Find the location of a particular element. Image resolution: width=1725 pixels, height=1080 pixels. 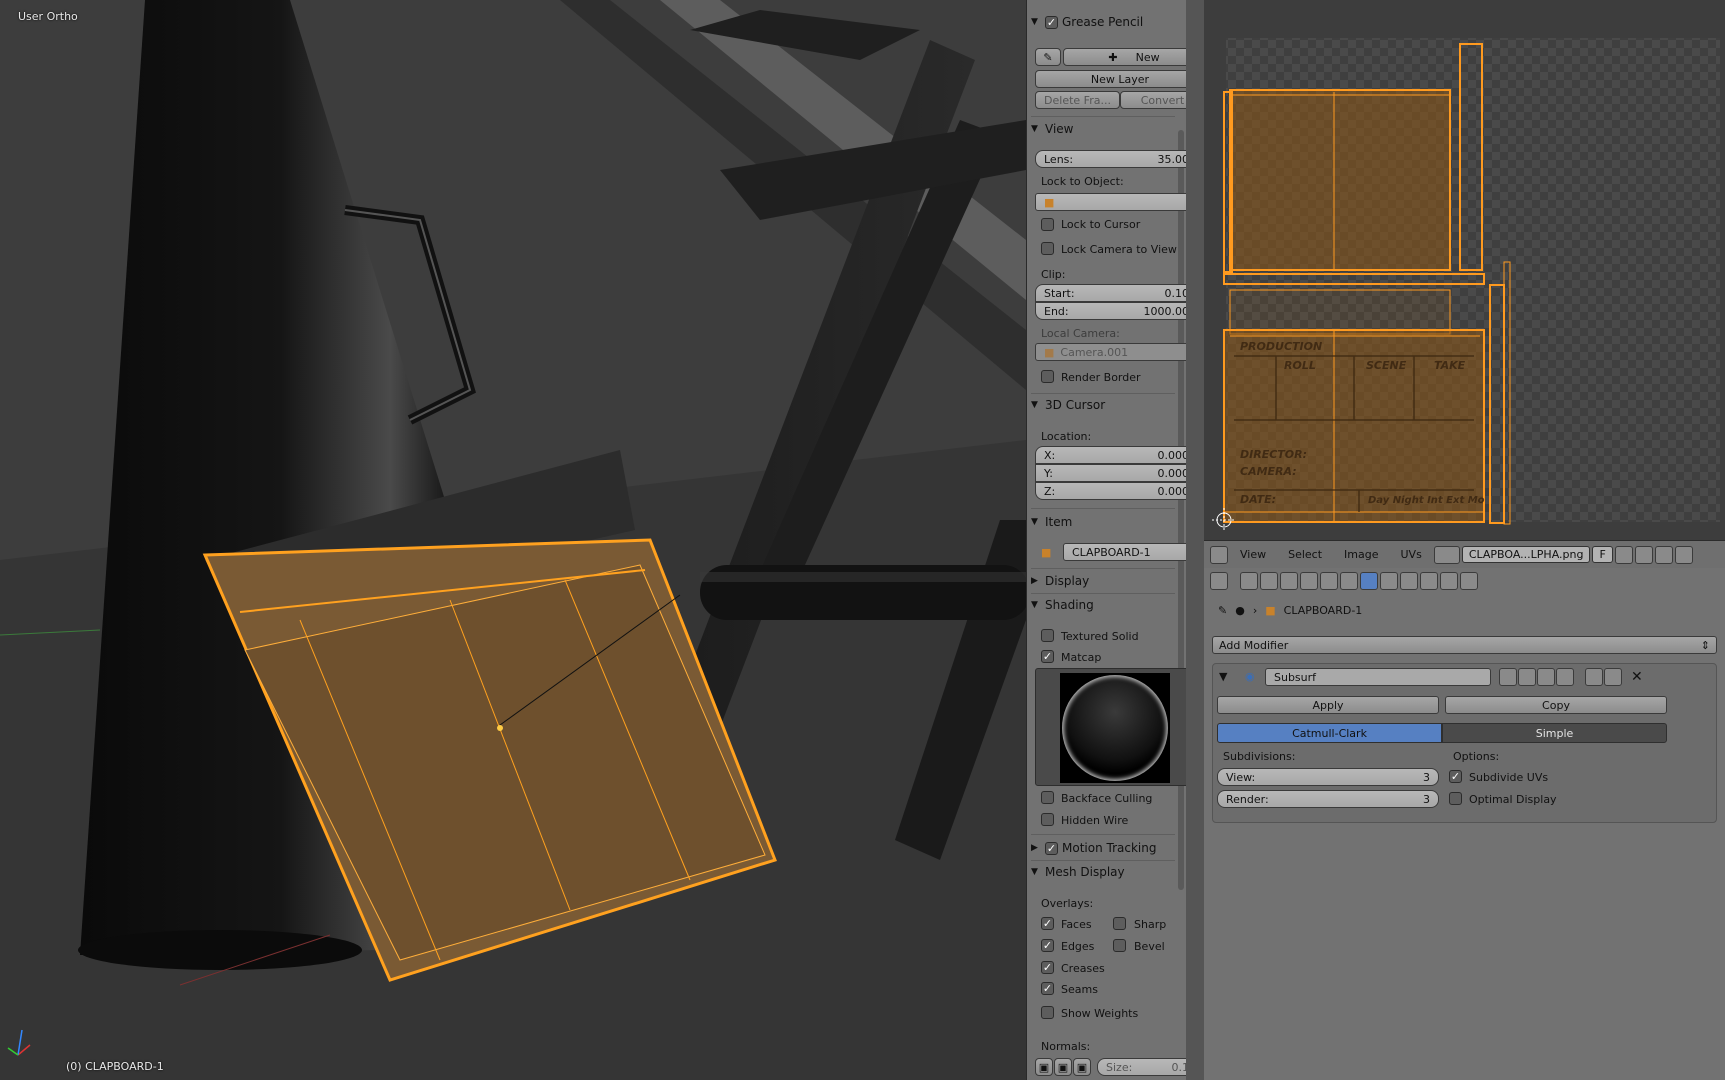

show-weights-label: Show Weights is located at coordinates (1100, 1013).